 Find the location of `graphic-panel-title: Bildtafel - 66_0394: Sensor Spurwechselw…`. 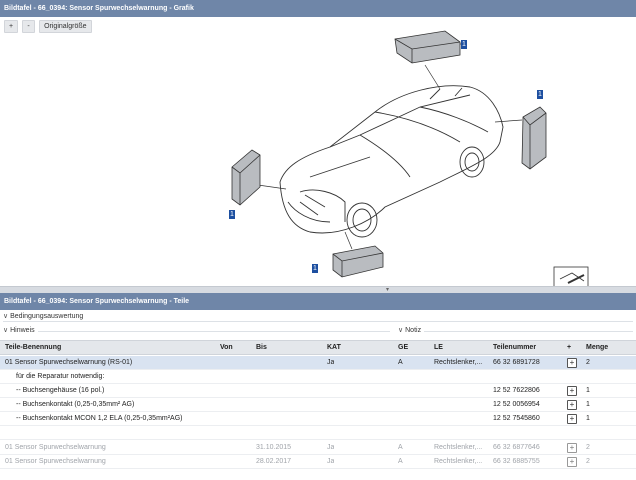

graphic-panel-title: Bildtafel - 66_0394: Sensor Spurwechselw… is located at coordinates (318, 8).